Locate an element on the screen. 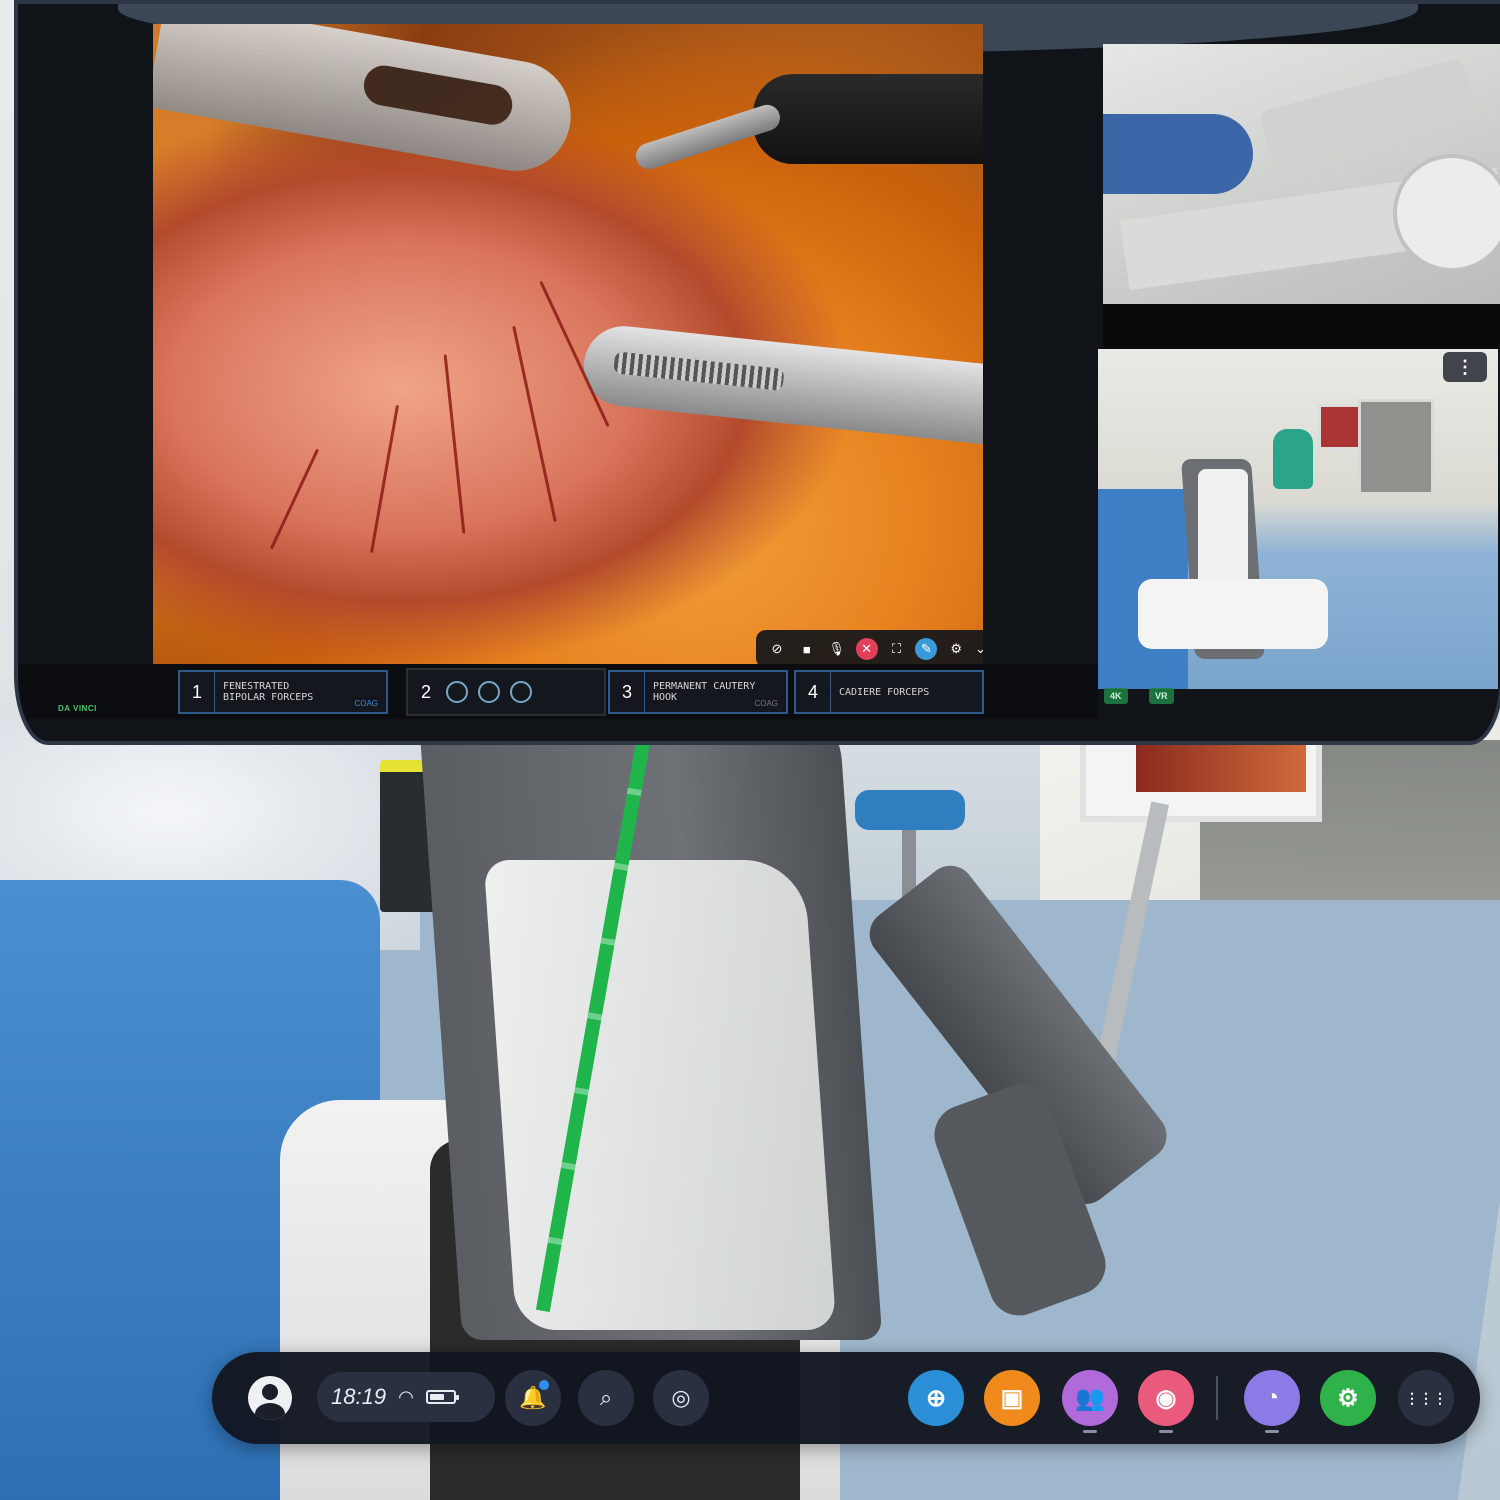  search-icon: ⌕ is located at coordinates (606, 1397).